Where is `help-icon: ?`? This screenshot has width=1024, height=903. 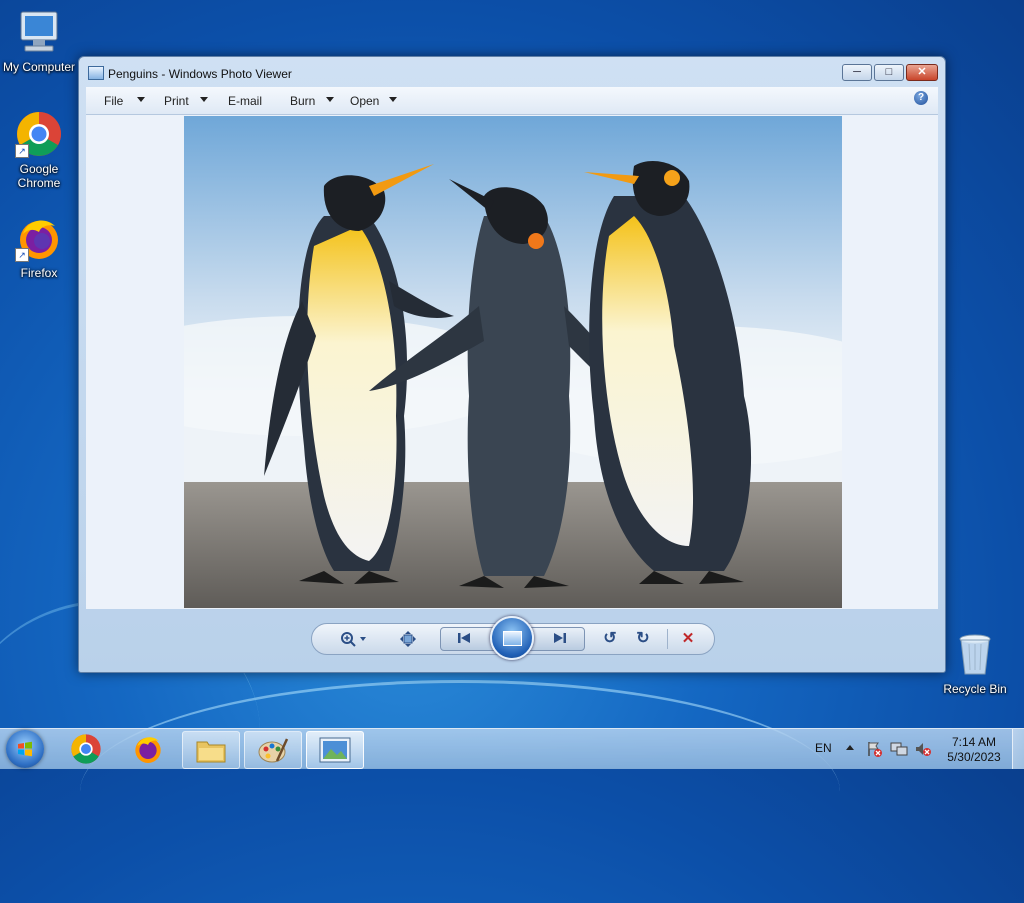
help-icon: ? is located at coordinates (921, 98).